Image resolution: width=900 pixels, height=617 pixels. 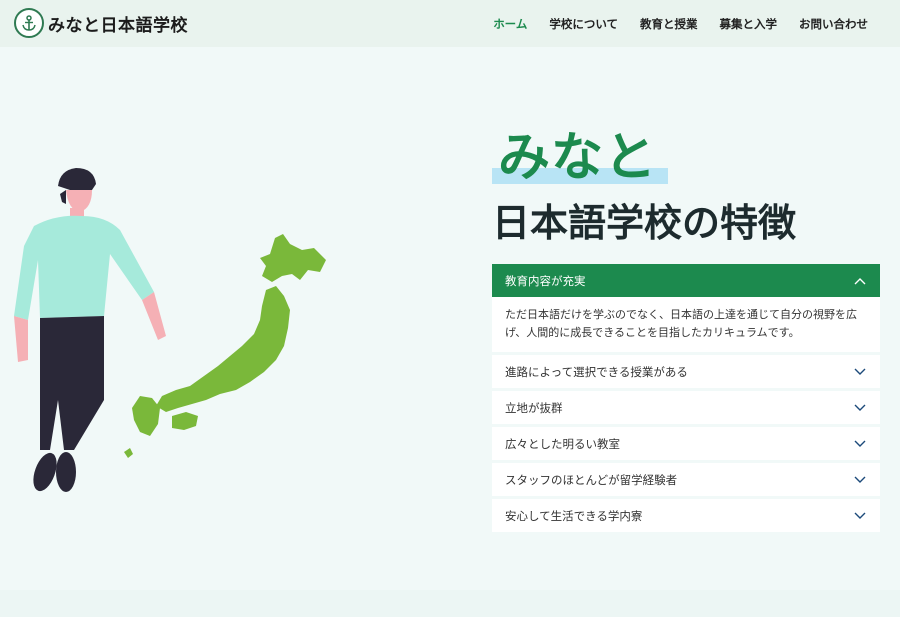 I want to click on japan-map-icon, so click(x=225, y=346).